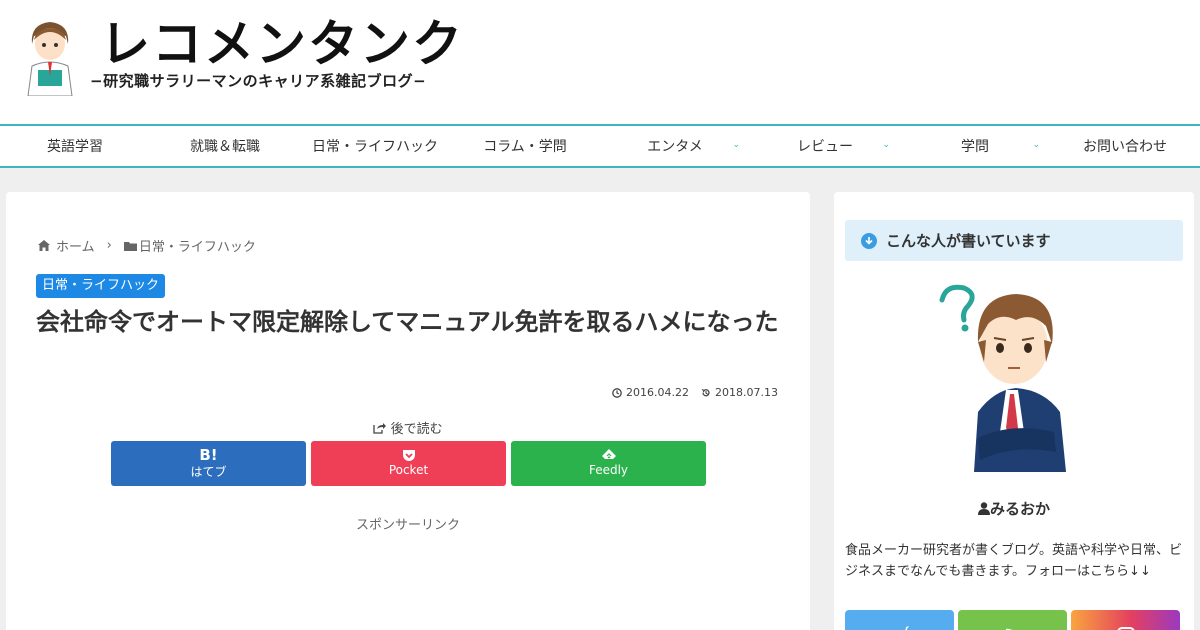  What do you see at coordinates (1125, 628) in the screenshot?
I see `instagram-icon` at bounding box center [1125, 628].